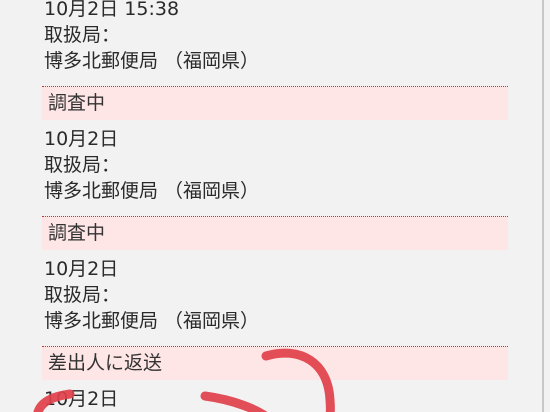  I want to click on tracking-entry-4-details: 10月2日, so click(275, 396).